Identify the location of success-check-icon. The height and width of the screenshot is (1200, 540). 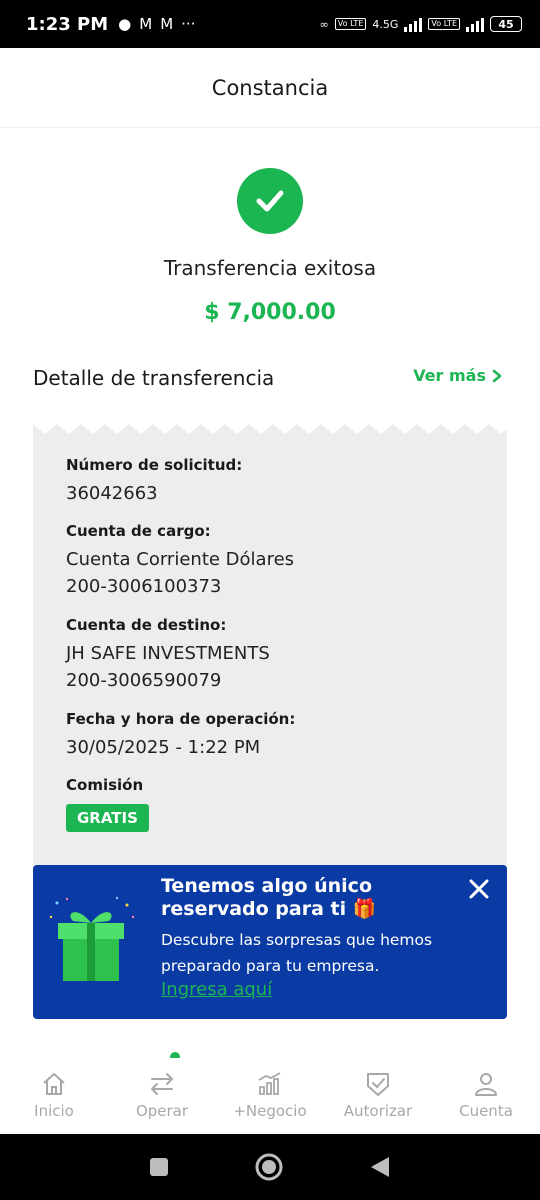
(270, 201).